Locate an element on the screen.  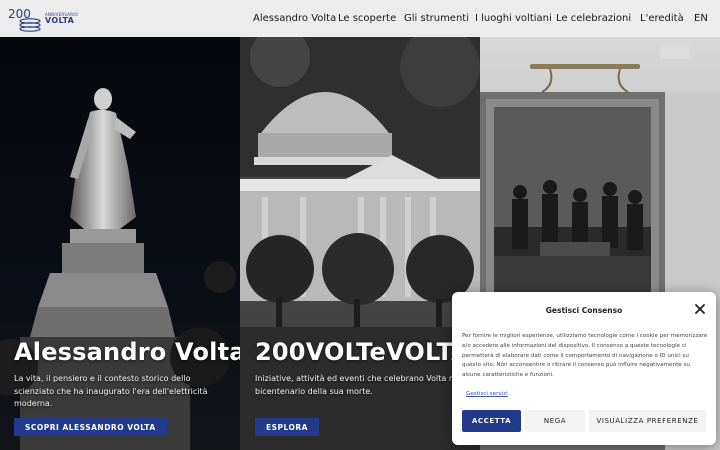
close-icon is located at coordinates (700, 309).